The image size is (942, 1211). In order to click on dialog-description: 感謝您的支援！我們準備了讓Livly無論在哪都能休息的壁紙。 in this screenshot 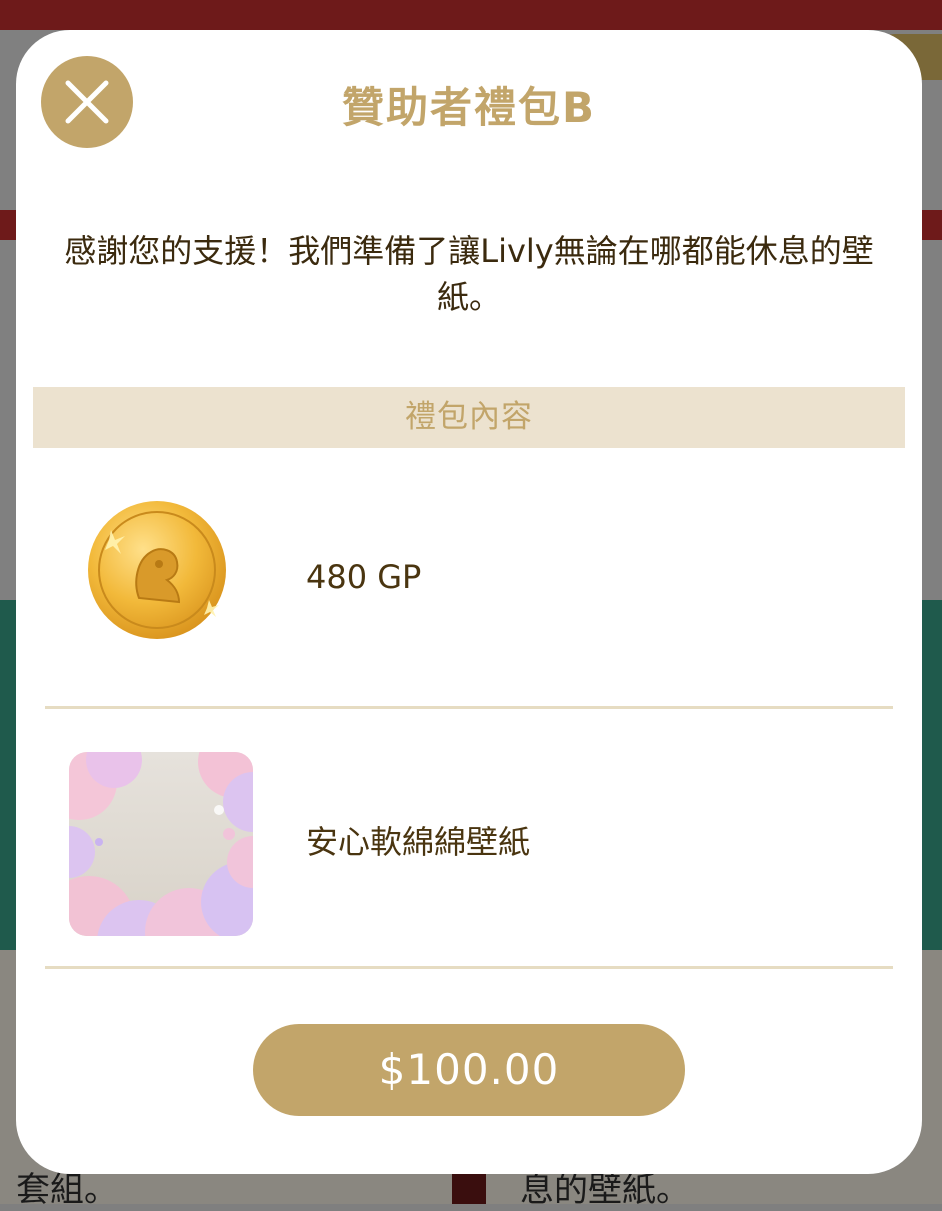, I will do `click(469, 274)`.